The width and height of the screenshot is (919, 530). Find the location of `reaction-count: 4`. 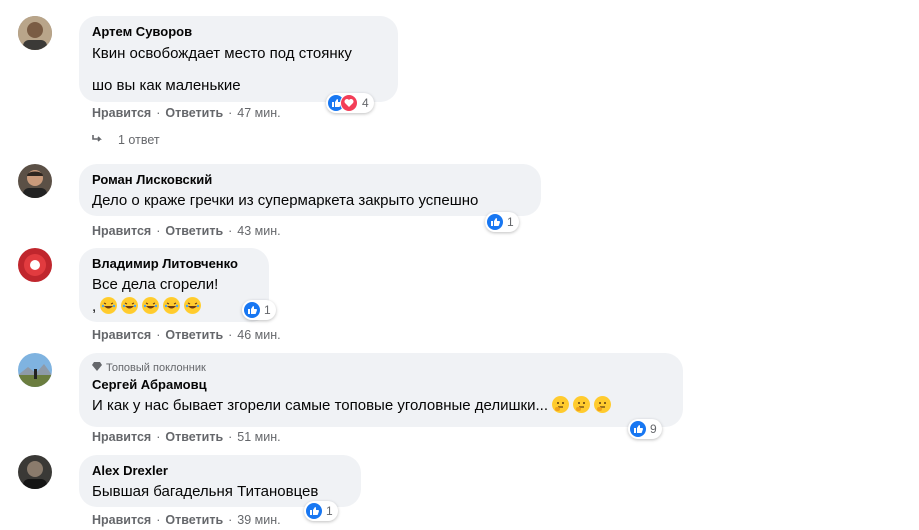

reaction-count: 4 is located at coordinates (365, 103).